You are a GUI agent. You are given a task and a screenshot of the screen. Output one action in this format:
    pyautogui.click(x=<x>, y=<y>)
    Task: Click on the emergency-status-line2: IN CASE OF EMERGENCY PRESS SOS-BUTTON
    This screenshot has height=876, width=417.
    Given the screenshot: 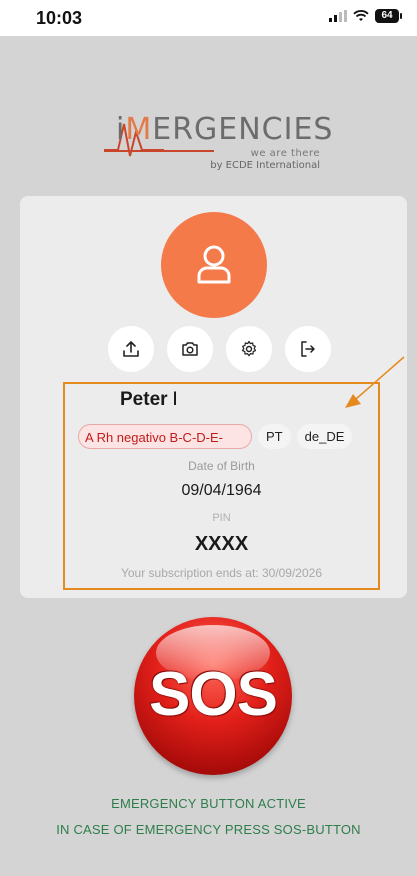 What is the action you would take?
    pyautogui.click(x=208, y=829)
    